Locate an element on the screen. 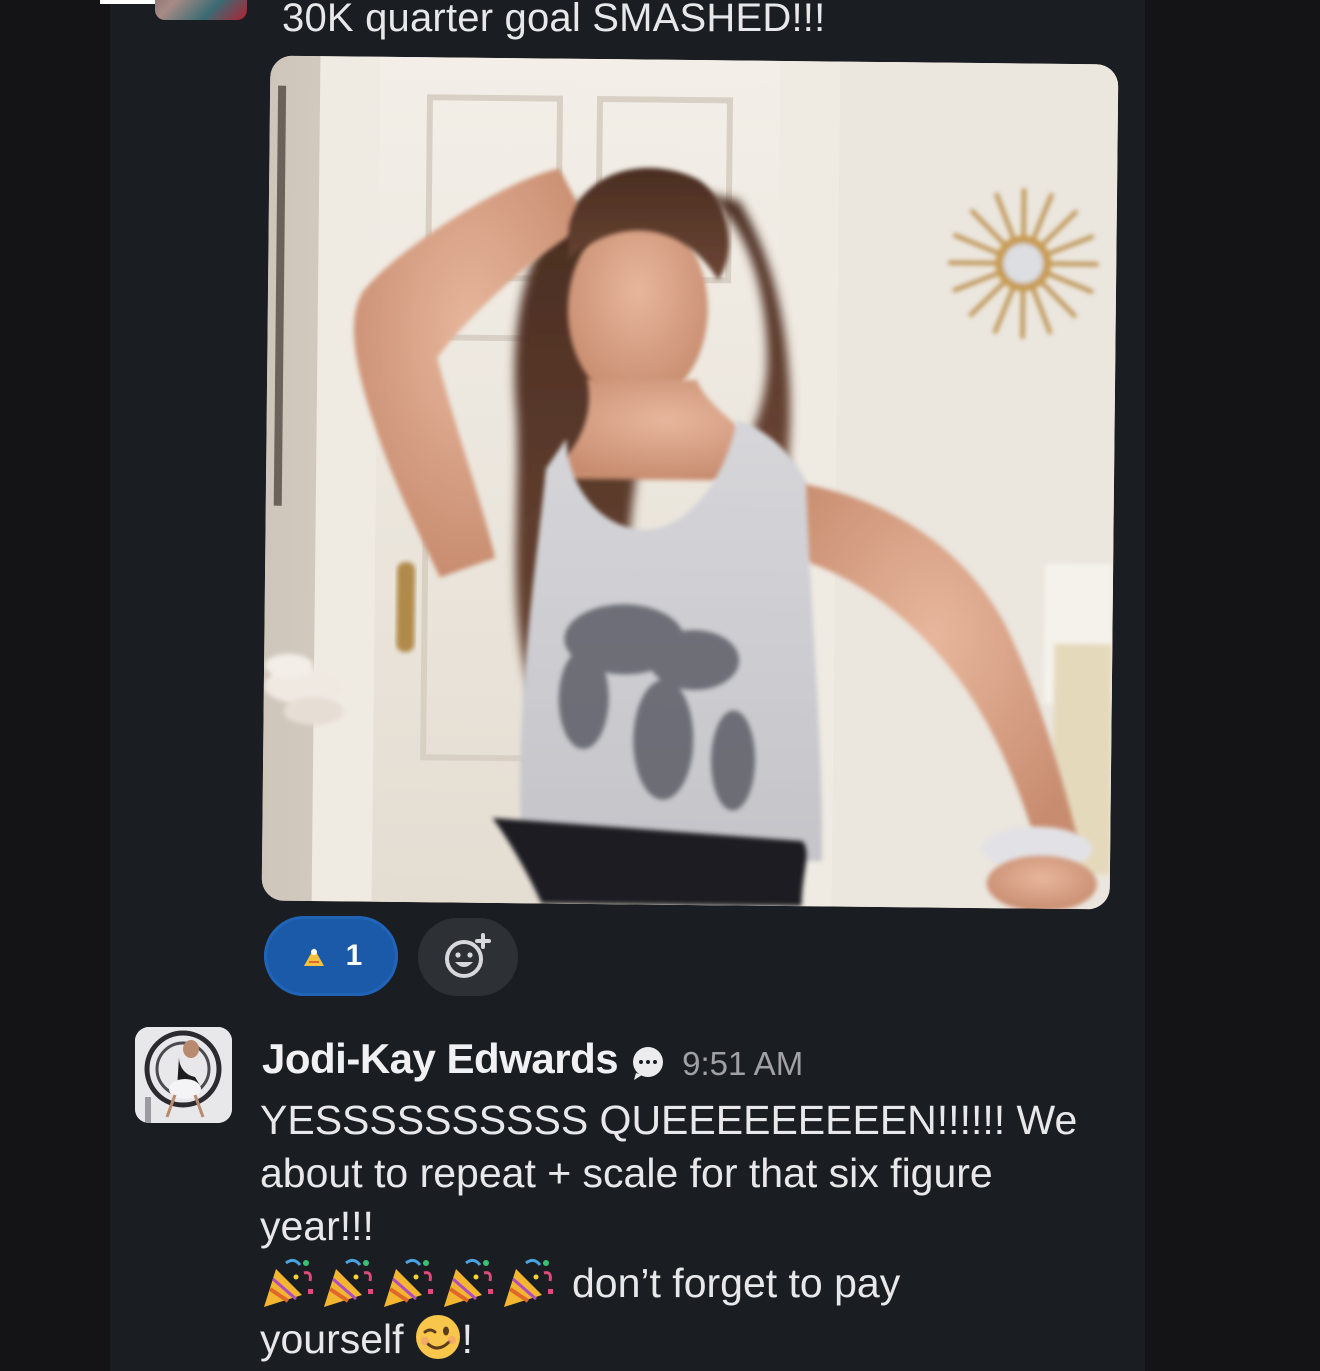  message-header: Jodi-Kay Edwards 9:51 AM is located at coordinates (532, 1059).